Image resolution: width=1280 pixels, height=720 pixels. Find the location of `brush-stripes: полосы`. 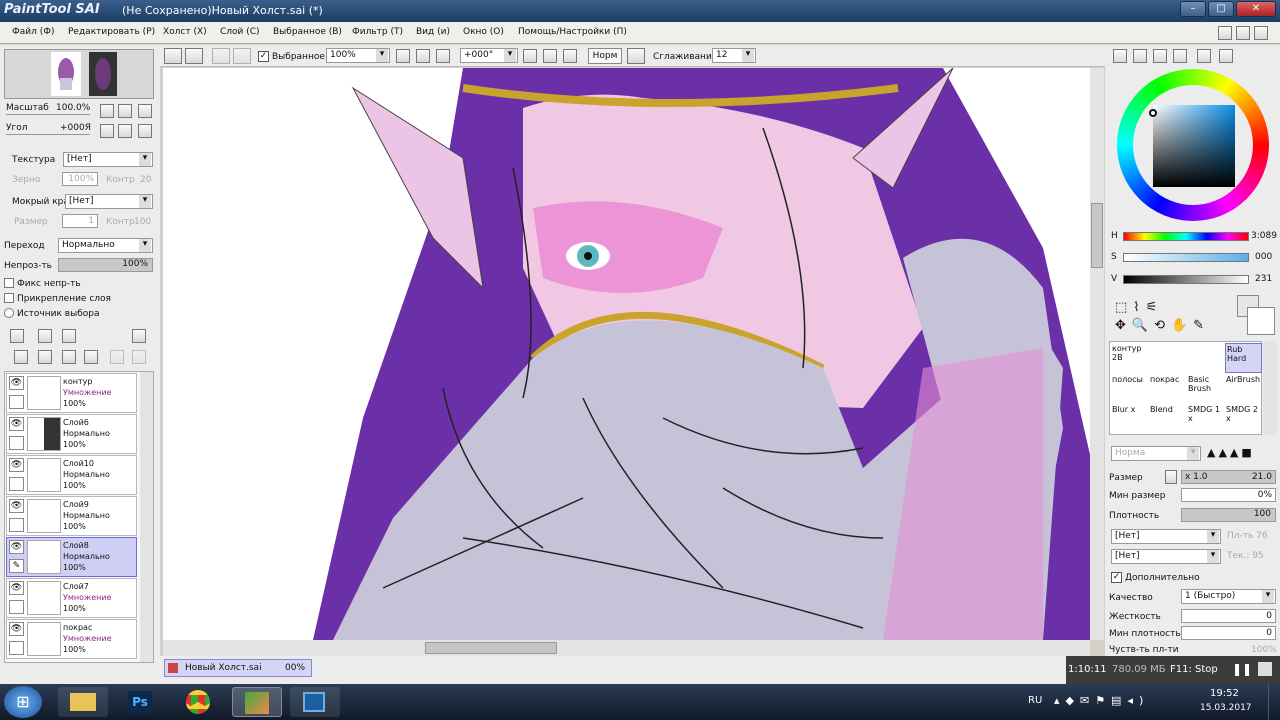

brush-stripes: полосы is located at coordinates (1129, 389).